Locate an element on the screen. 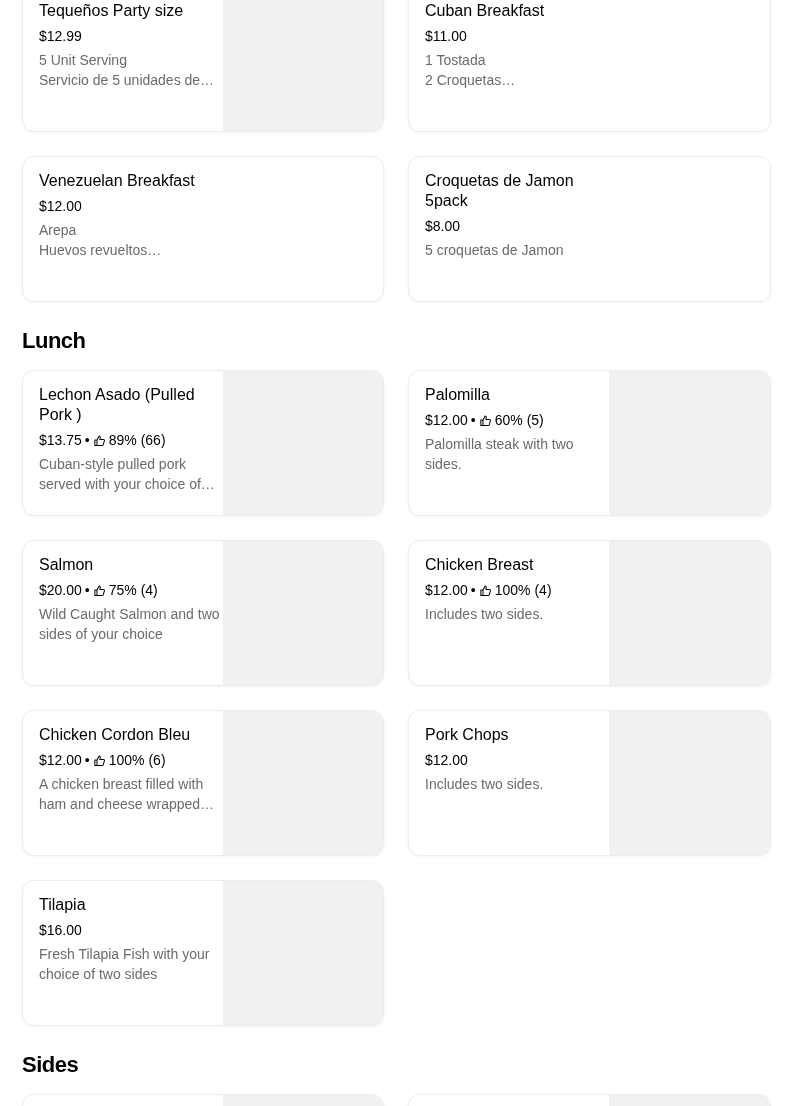 Image resolution: width=804 pixels, height=1106 pixels. item-title: Croquetas de Jamon 5pack is located at coordinates (500, 191).